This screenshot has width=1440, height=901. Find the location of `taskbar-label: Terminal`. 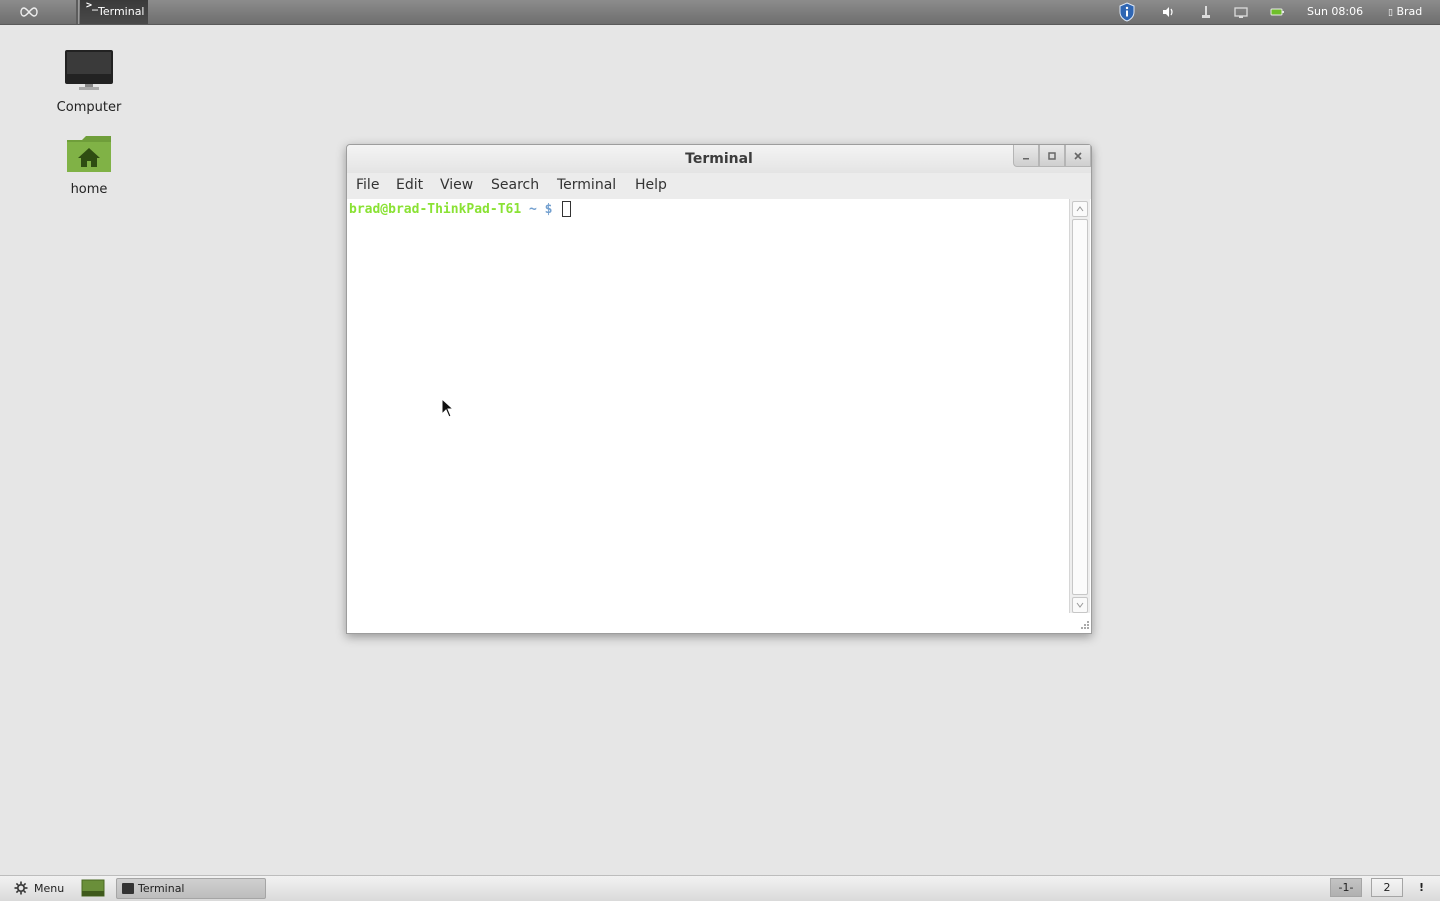

taskbar-label: Terminal is located at coordinates (161, 888).